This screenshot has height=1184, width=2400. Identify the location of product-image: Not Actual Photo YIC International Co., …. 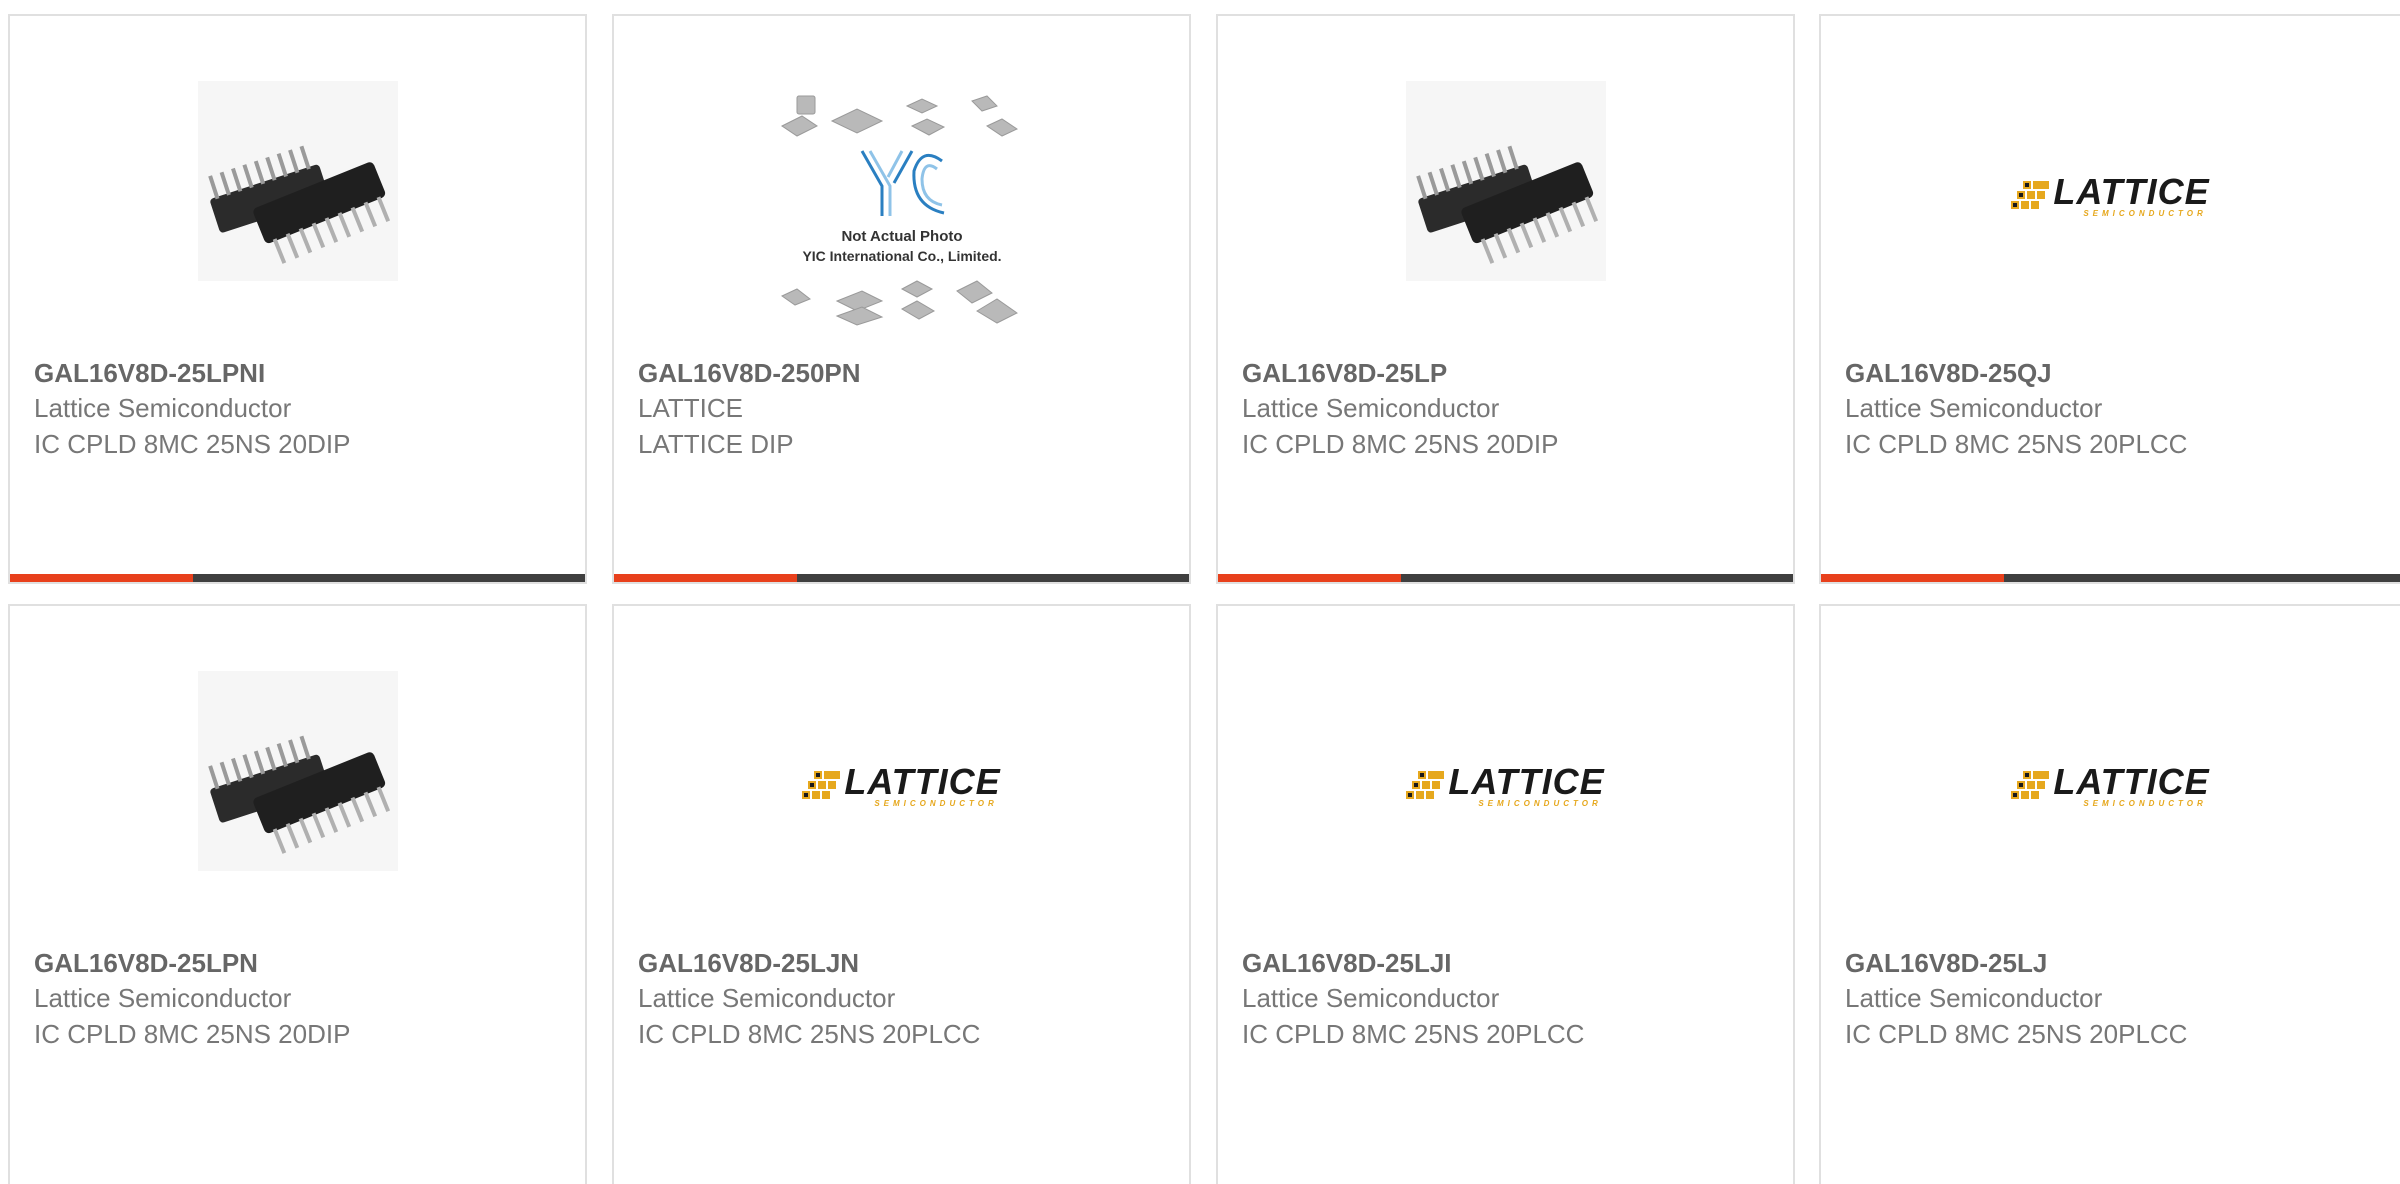
(901, 210).